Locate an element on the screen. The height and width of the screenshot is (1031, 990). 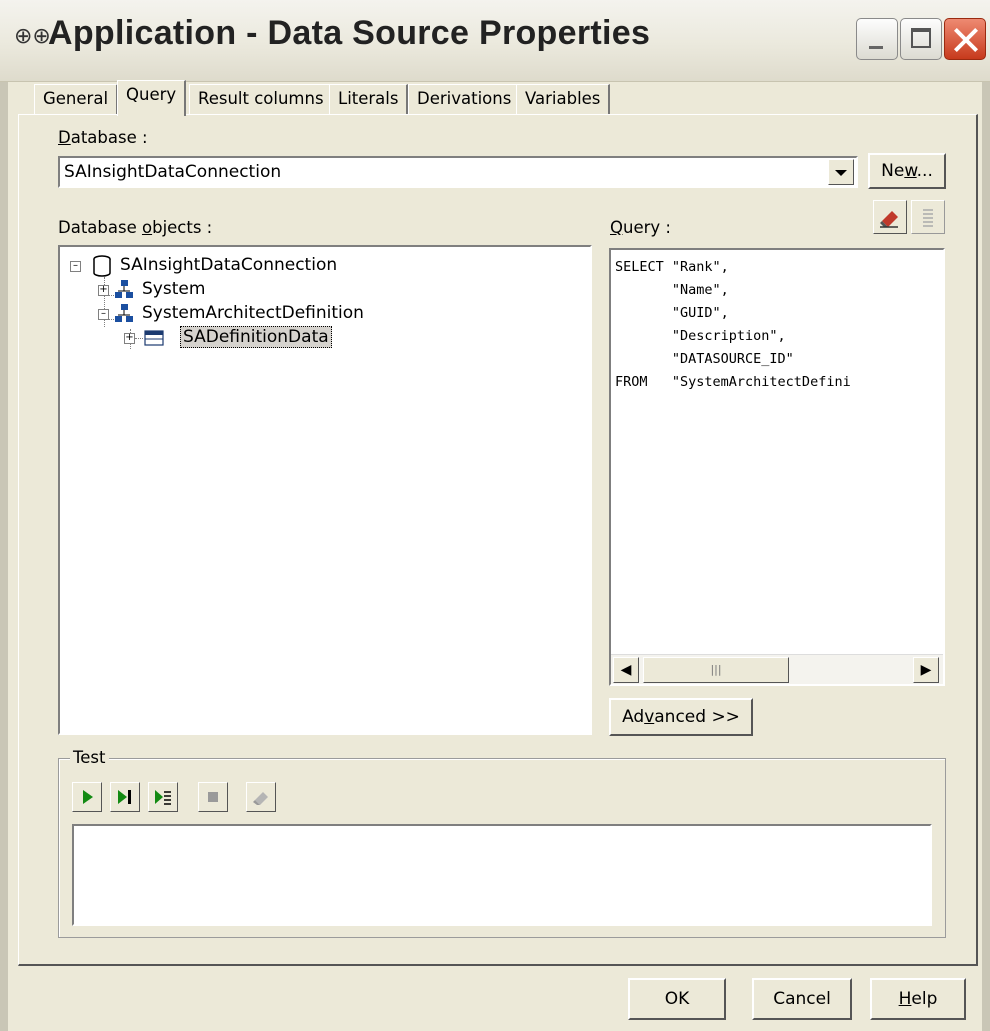
clear-icon is located at coordinates (260, 798).